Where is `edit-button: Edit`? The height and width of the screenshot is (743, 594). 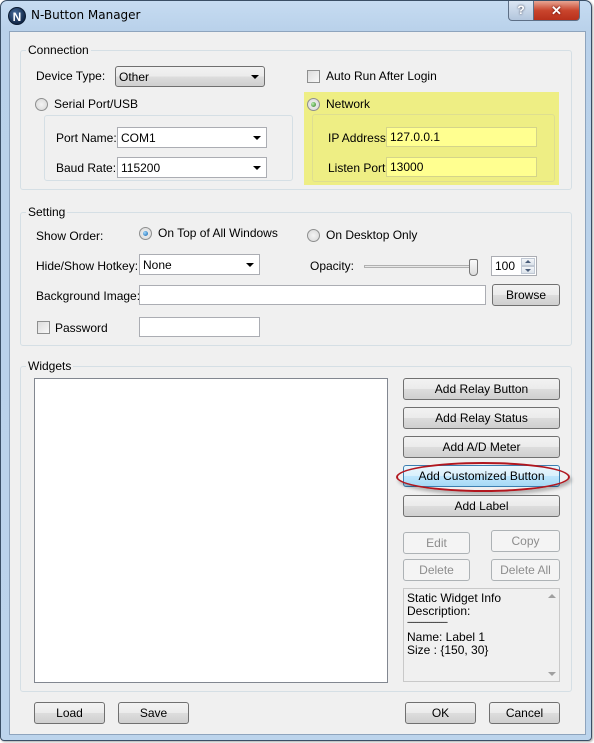
edit-button: Edit is located at coordinates (436, 543).